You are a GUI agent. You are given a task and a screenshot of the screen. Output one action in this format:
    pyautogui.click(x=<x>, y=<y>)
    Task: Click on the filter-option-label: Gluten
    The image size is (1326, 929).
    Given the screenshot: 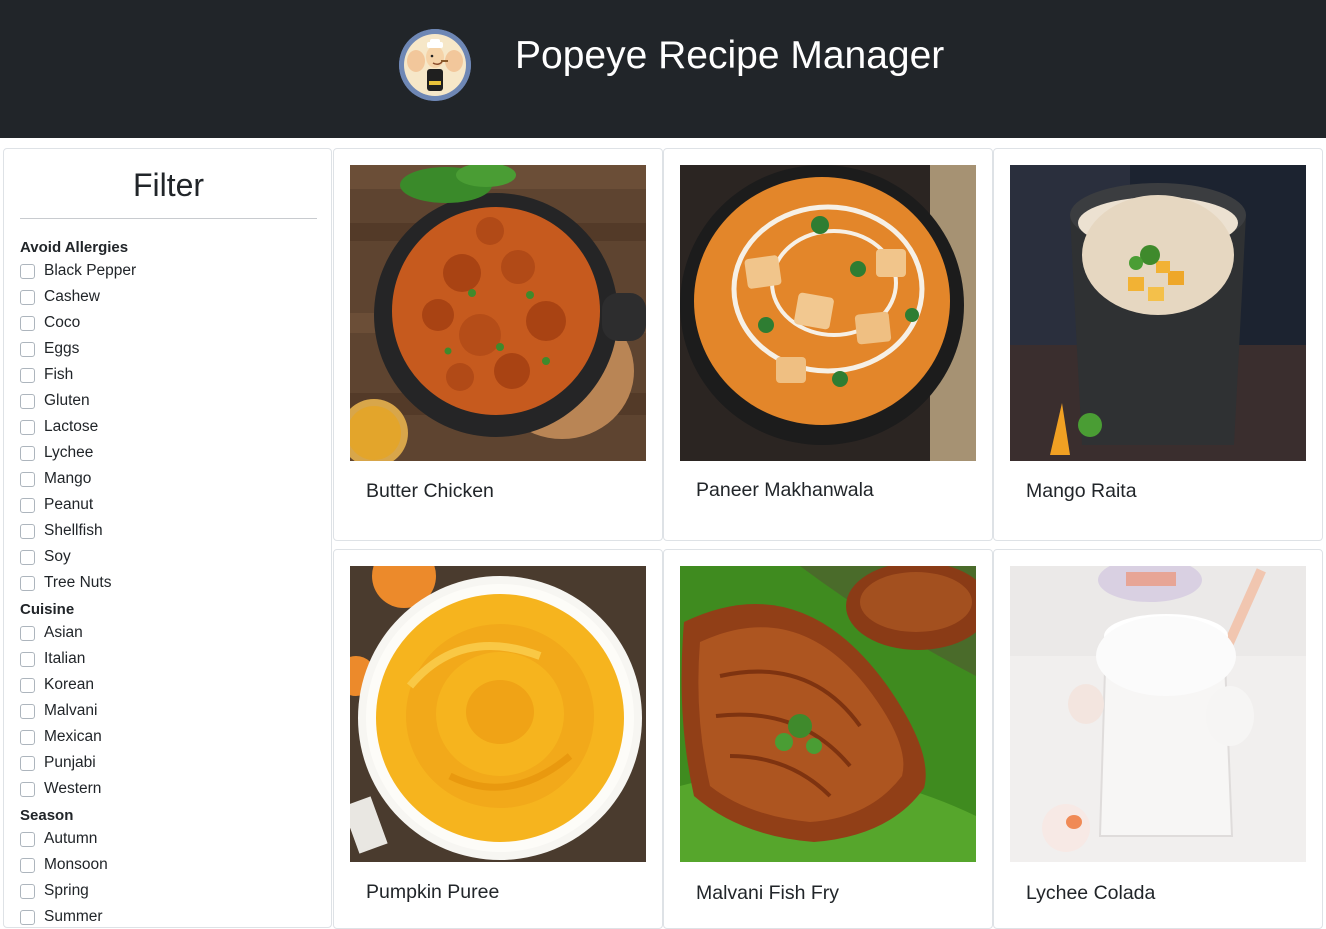 What is the action you would take?
    pyautogui.click(x=67, y=400)
    